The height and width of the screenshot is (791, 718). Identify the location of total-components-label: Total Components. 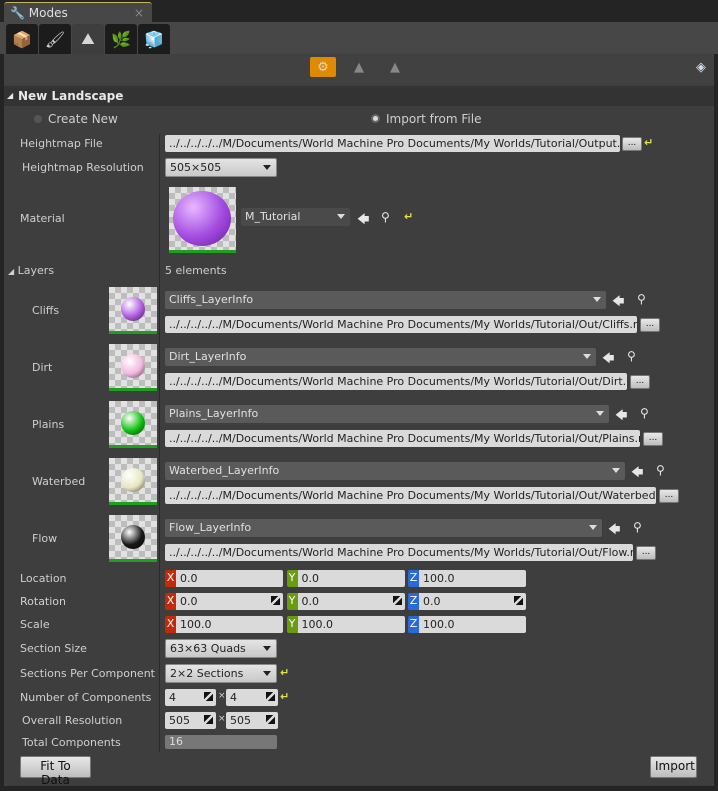
(71, 742).